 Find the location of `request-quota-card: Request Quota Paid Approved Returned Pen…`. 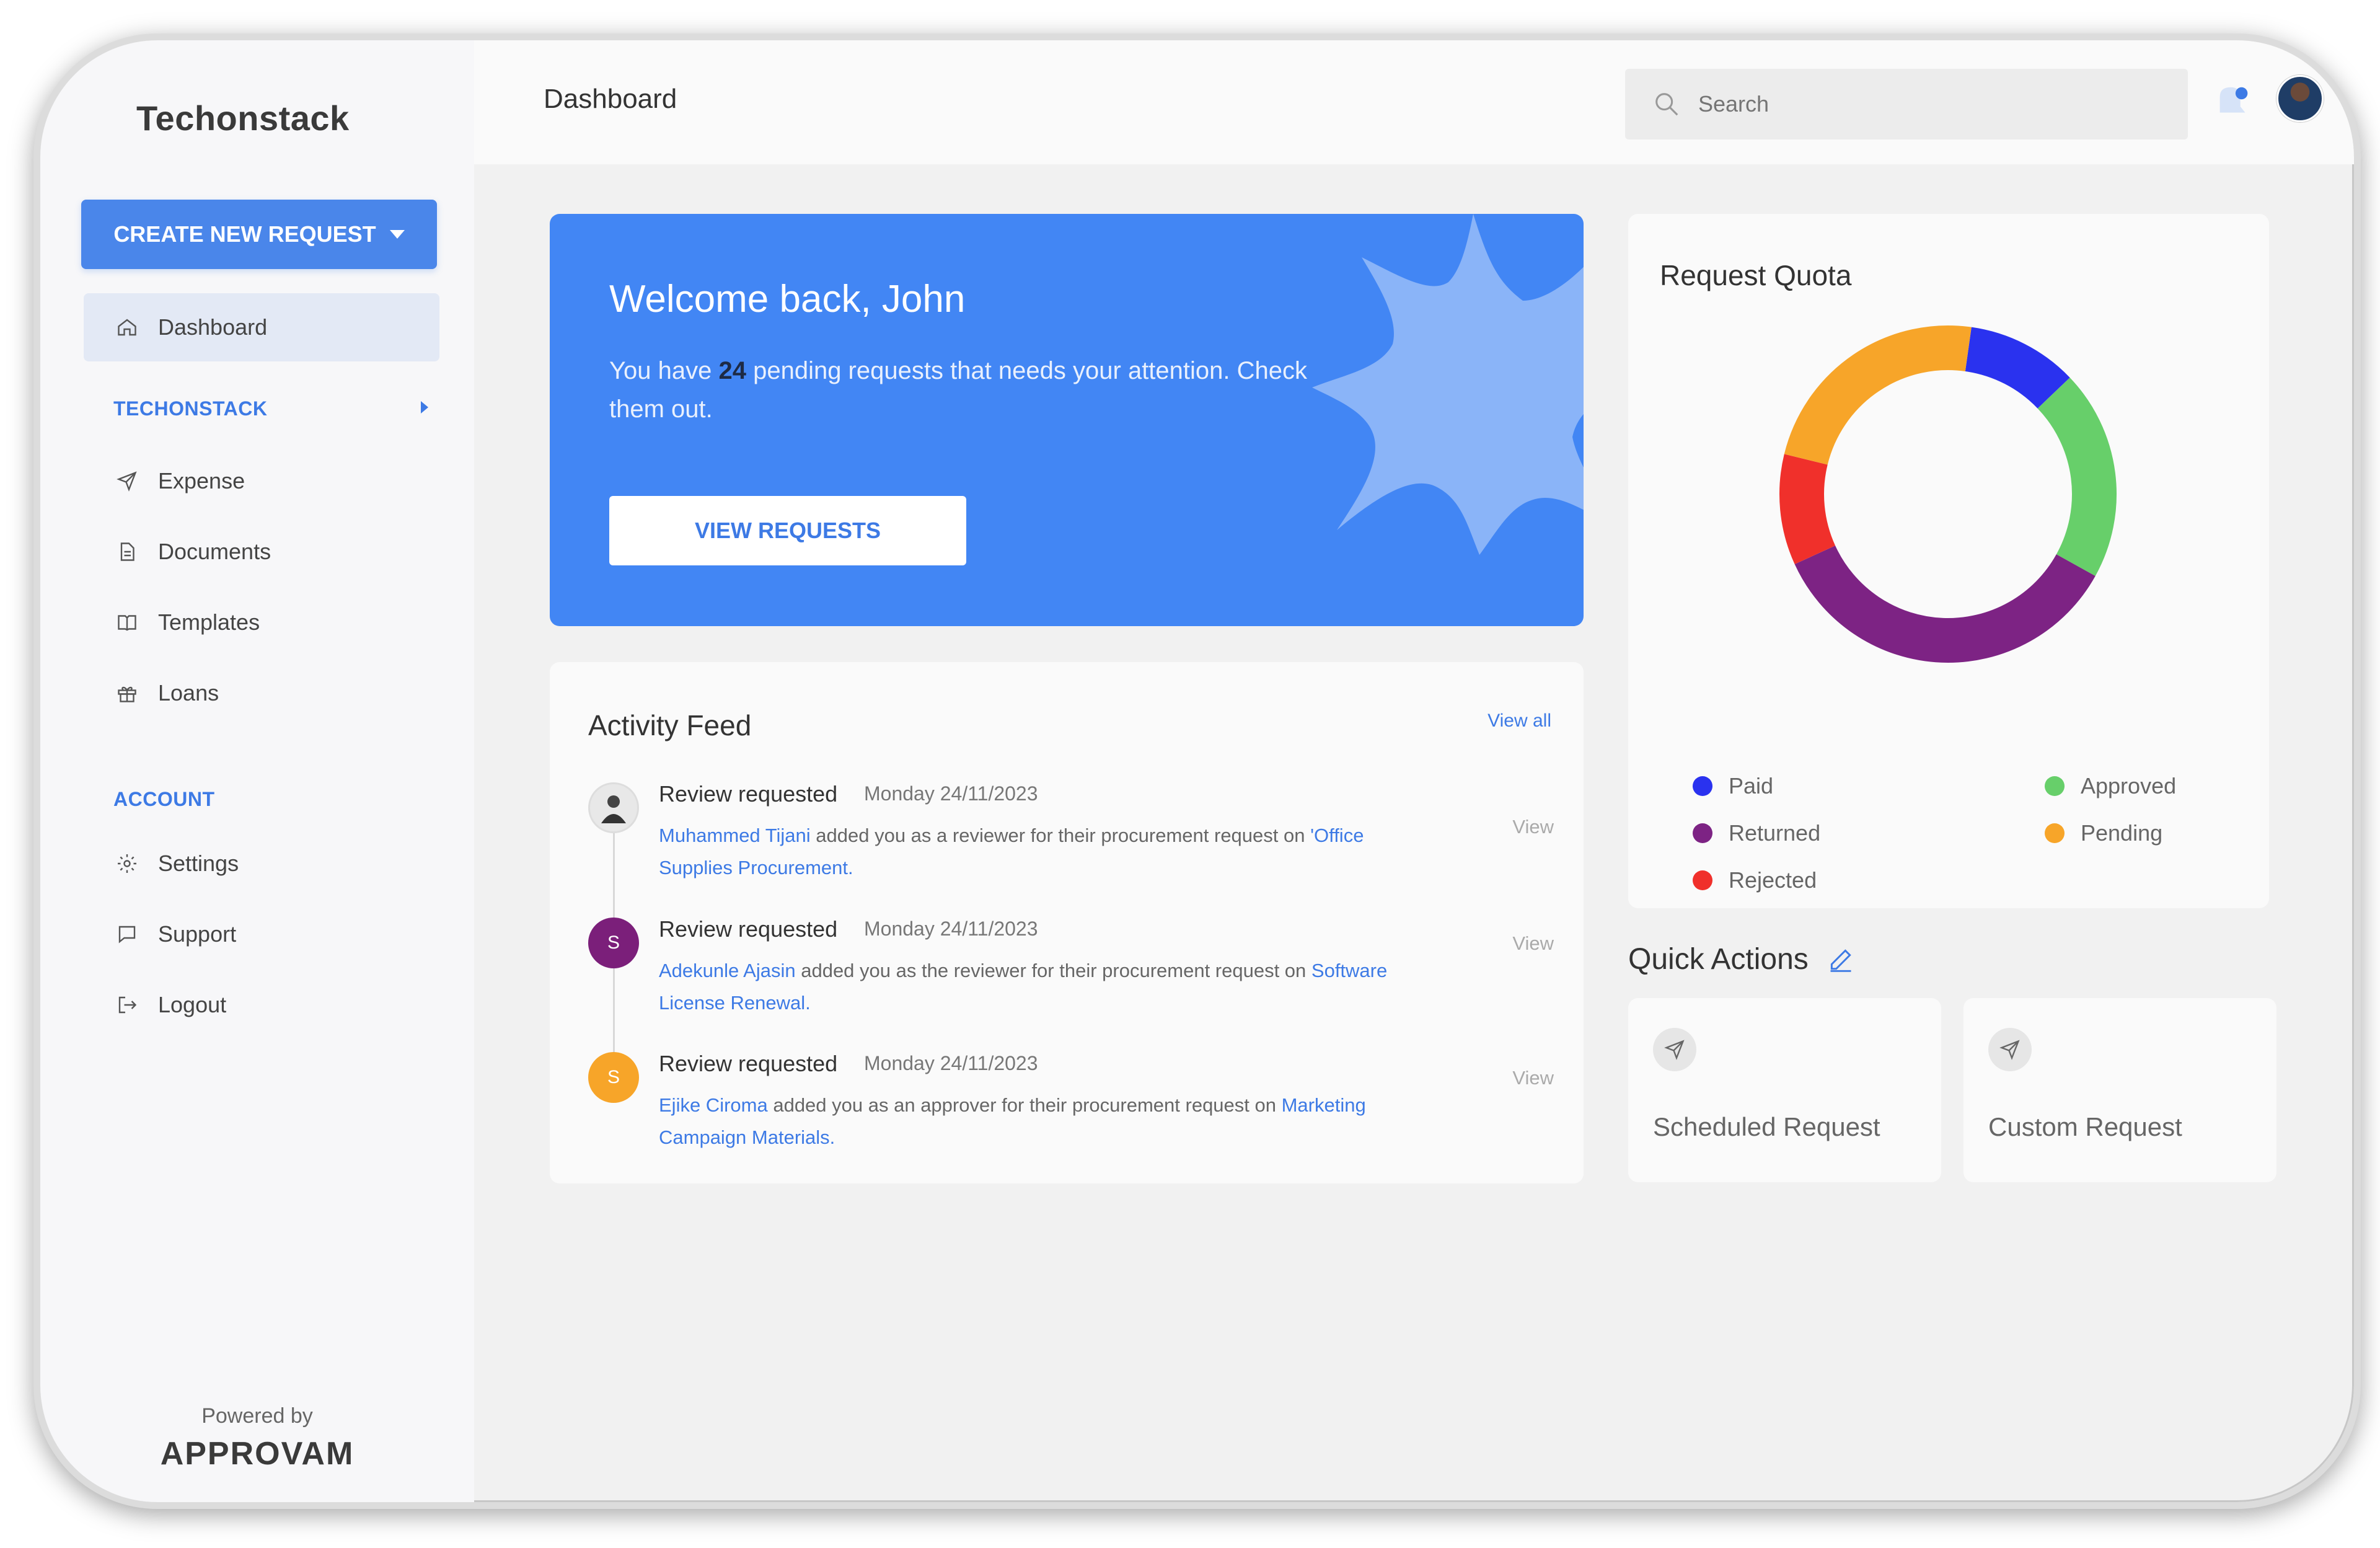

request-quota-card: Request Quota Paid Approved Returned Pen… is located at coordinates (1948, 561).